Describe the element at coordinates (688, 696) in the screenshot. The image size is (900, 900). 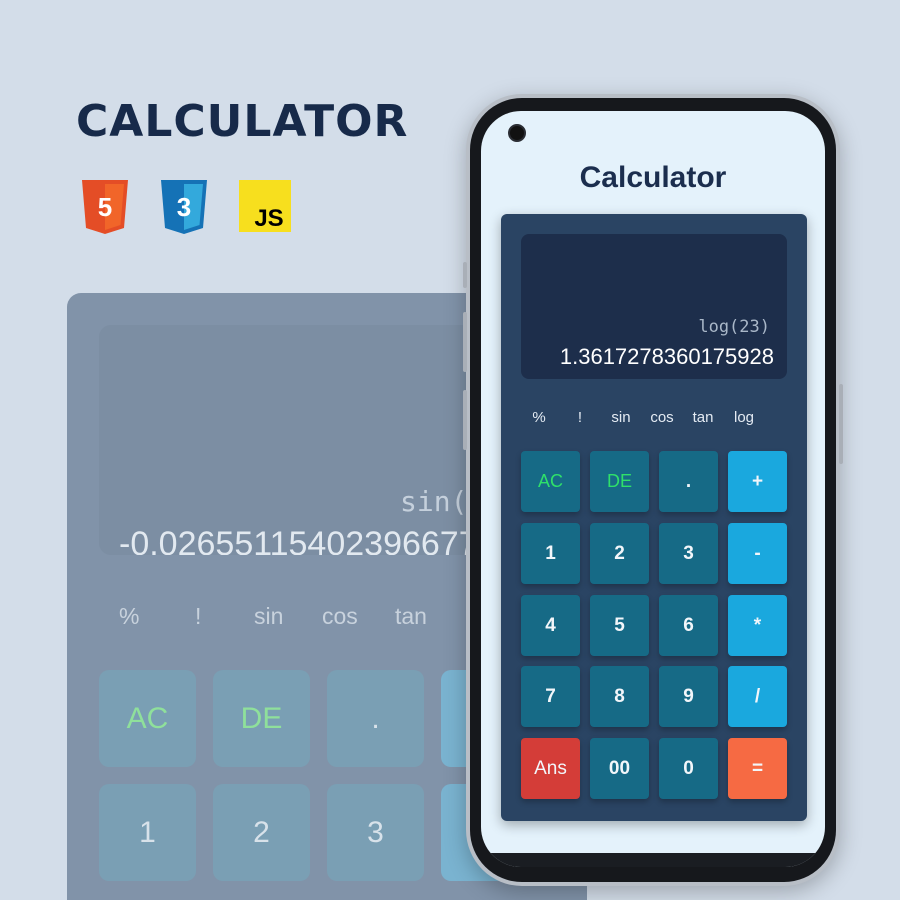
I see `digit-9-button: 9` at that location.